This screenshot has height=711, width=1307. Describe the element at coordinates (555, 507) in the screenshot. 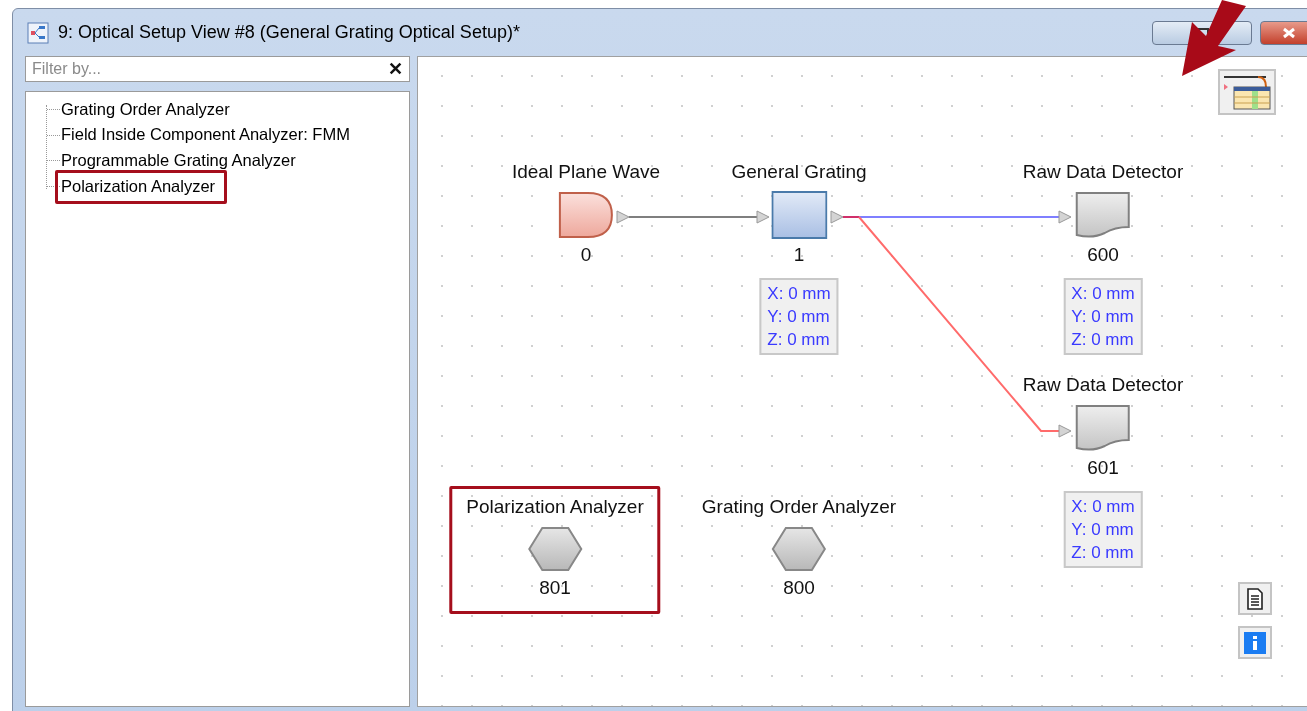

I see `node-label: Polarization Analyzer` at that location.